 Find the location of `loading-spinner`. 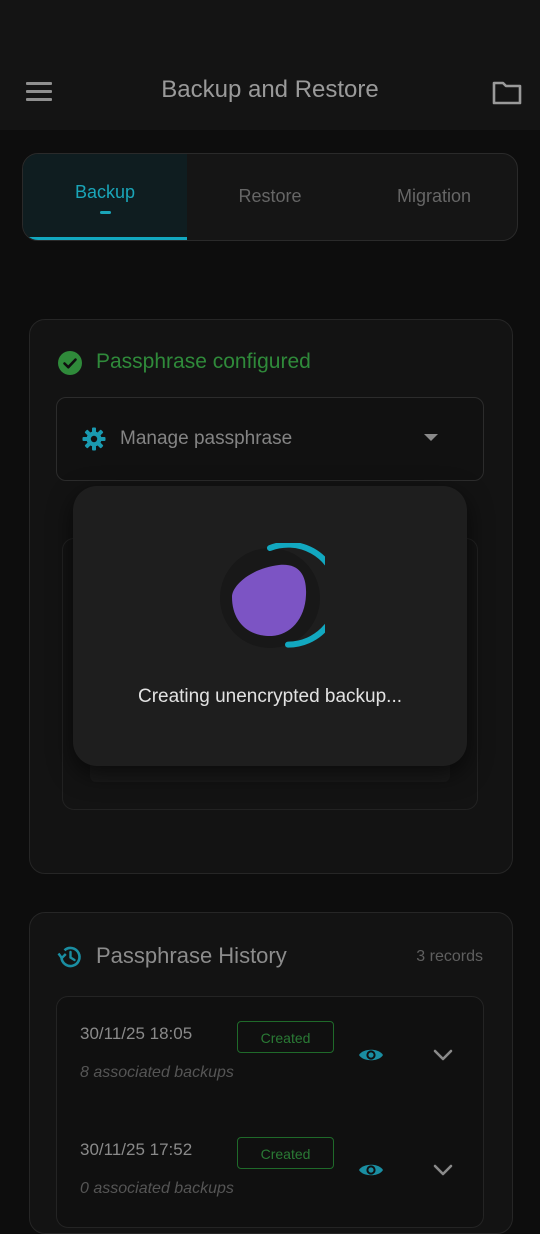

loading-spinner is located at coordinates (272, 595).